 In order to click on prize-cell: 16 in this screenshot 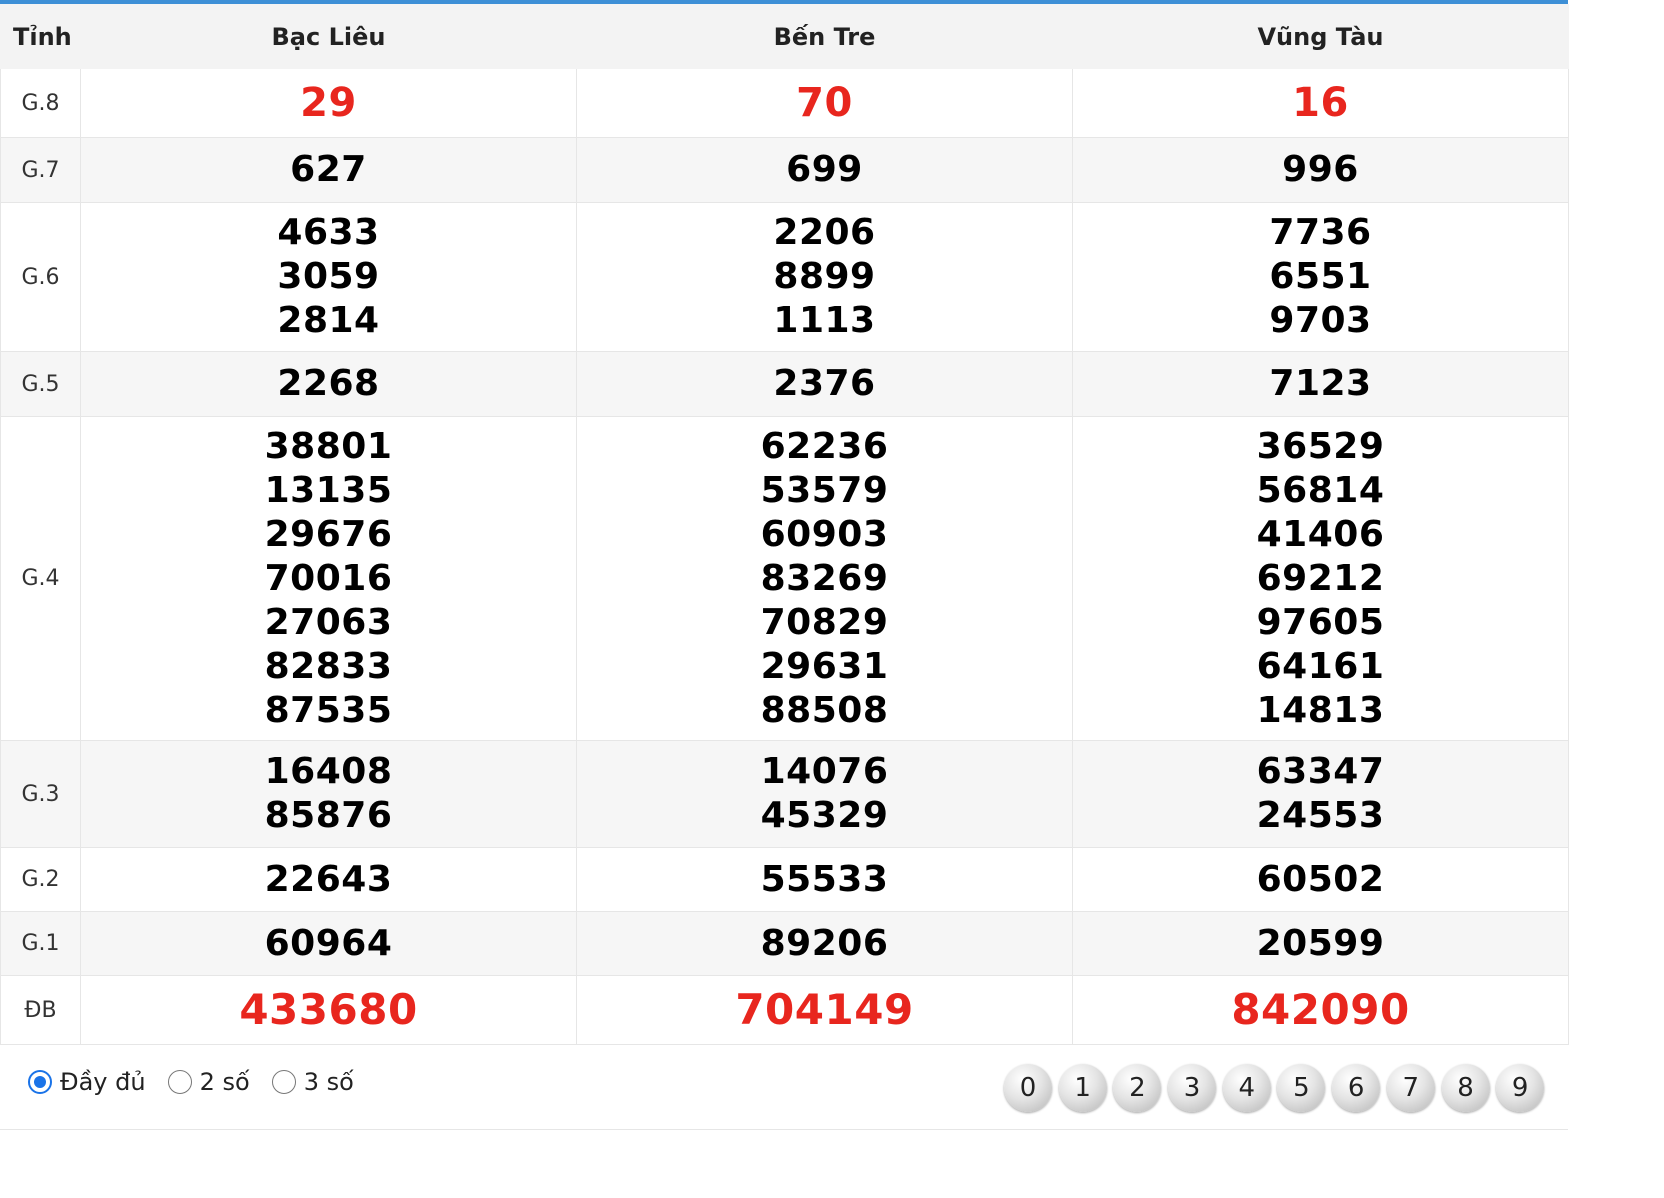, I will do `click(1320, 103)`.